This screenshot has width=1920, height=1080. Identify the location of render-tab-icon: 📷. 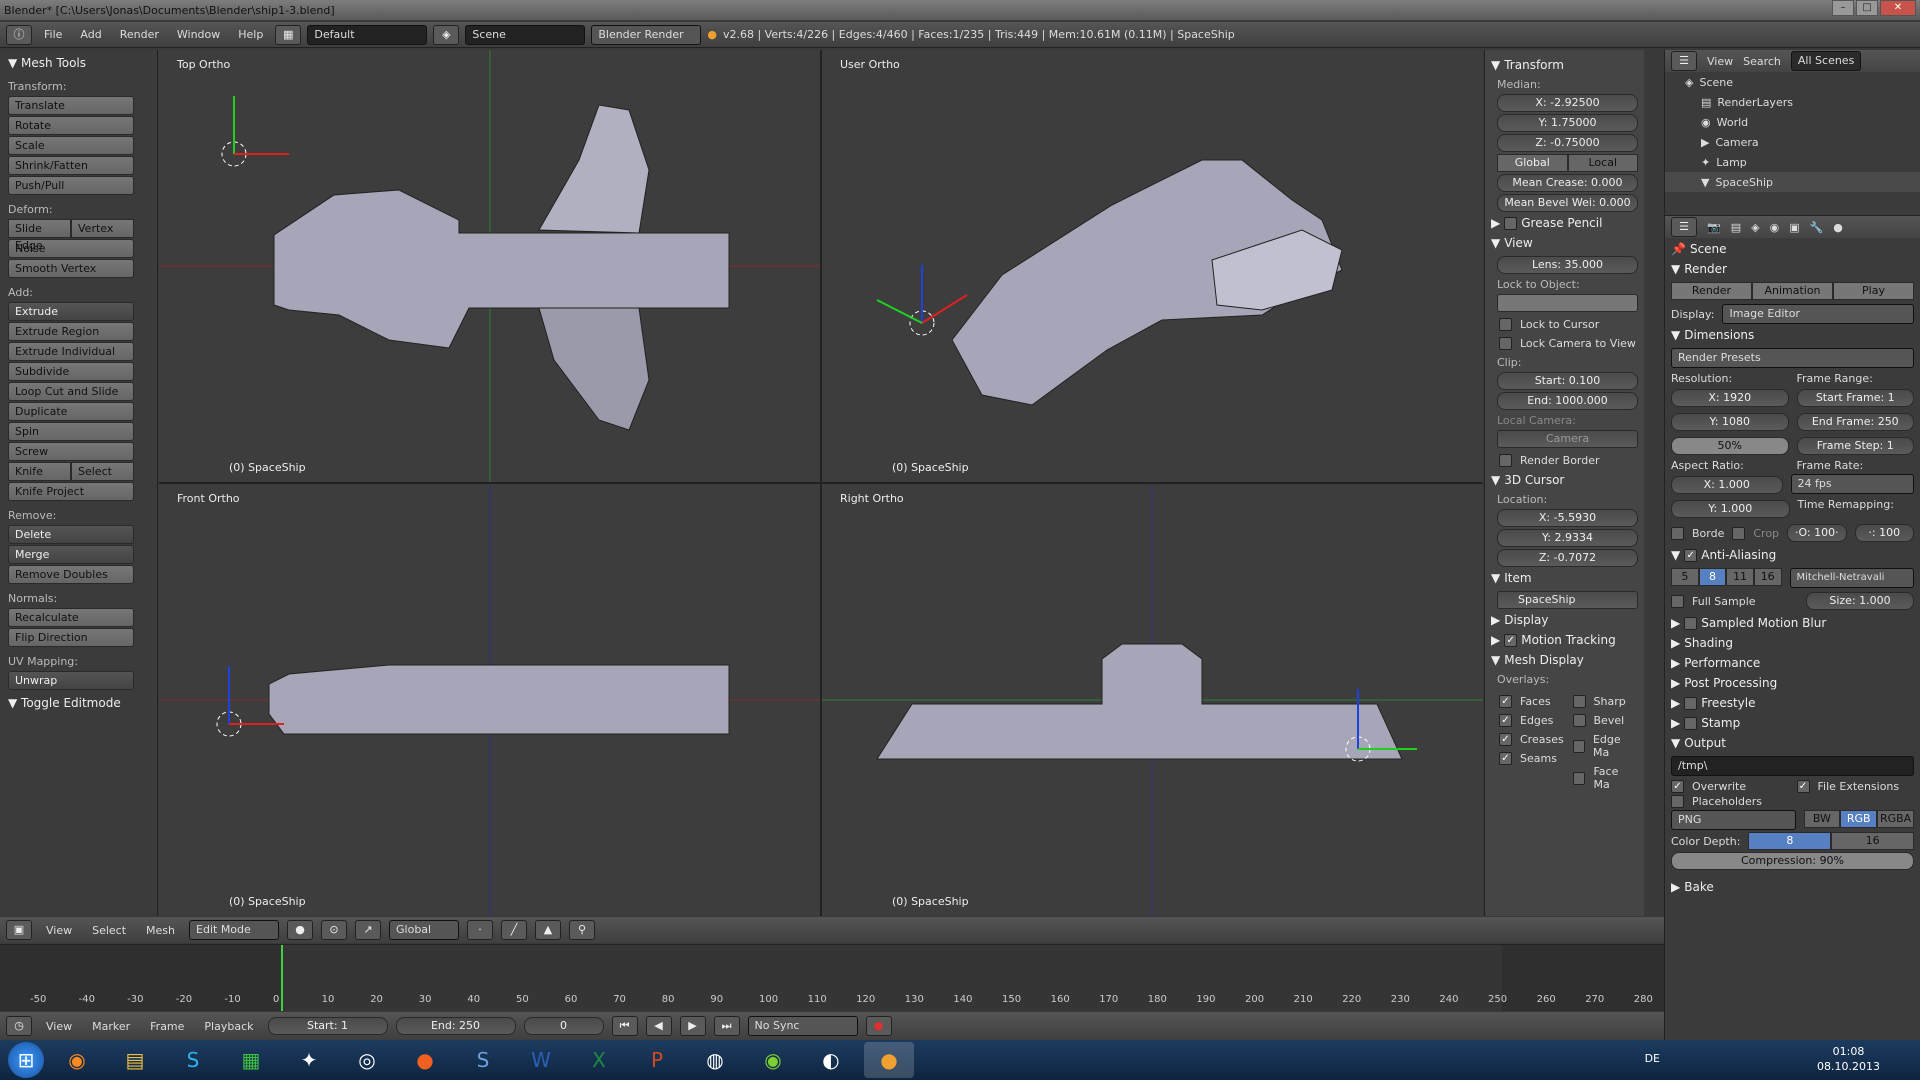
(1714, 227).